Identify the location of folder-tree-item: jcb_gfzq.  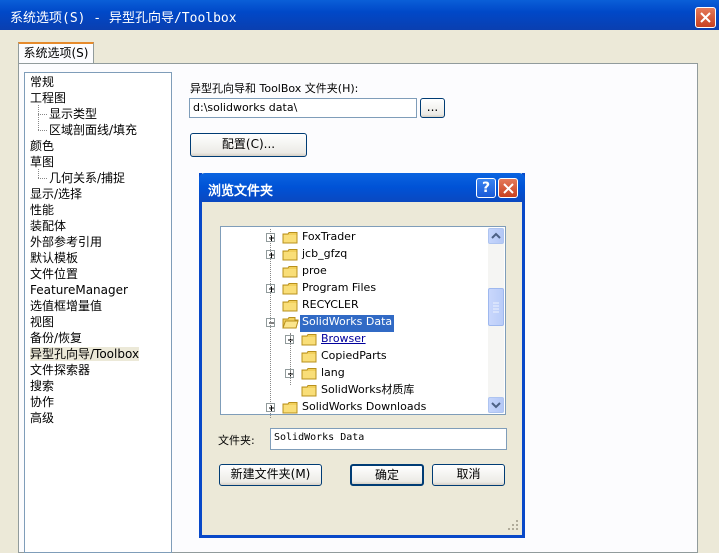
(324, 255).